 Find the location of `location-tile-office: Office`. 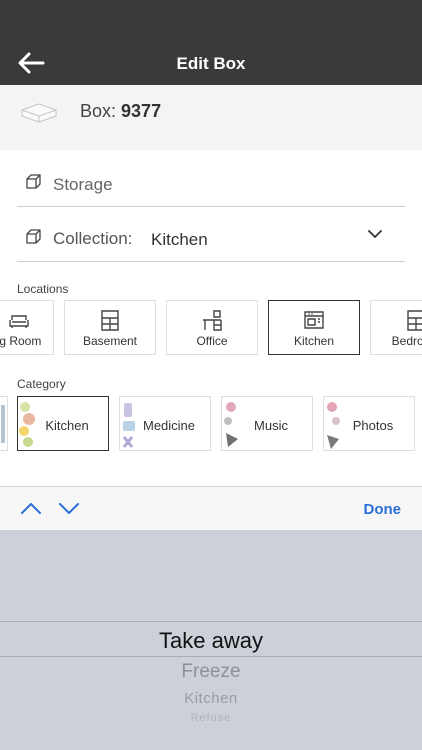

location-tile-office: Office is located at coordinates (212, 327).